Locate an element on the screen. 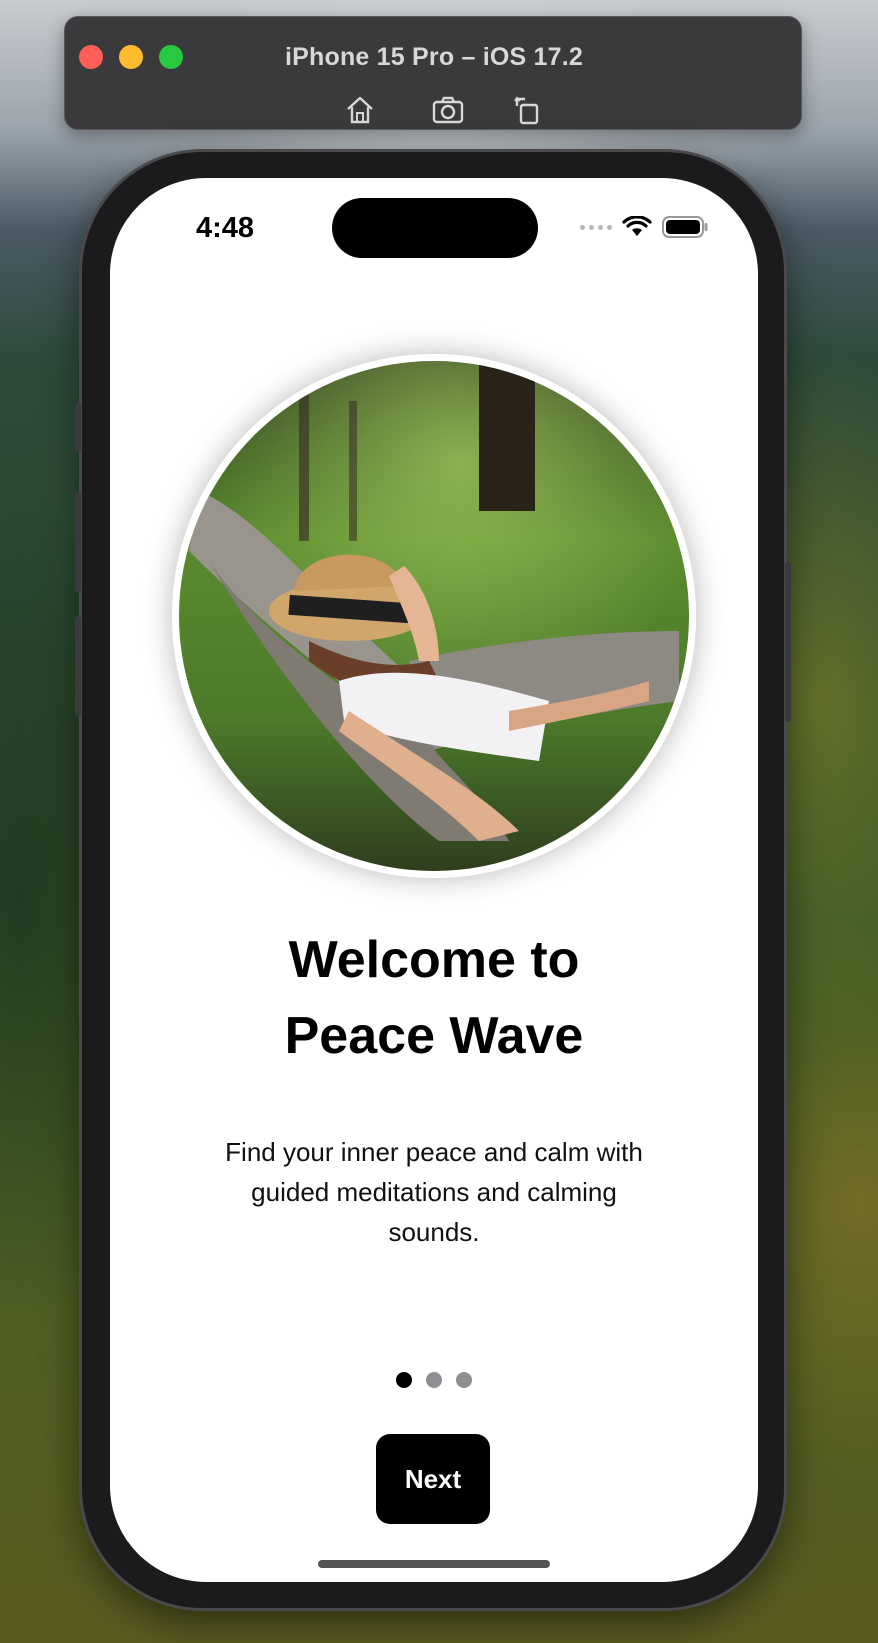 The image size is (878, 1643). wifi-icon is located at coordinates (637, 226).